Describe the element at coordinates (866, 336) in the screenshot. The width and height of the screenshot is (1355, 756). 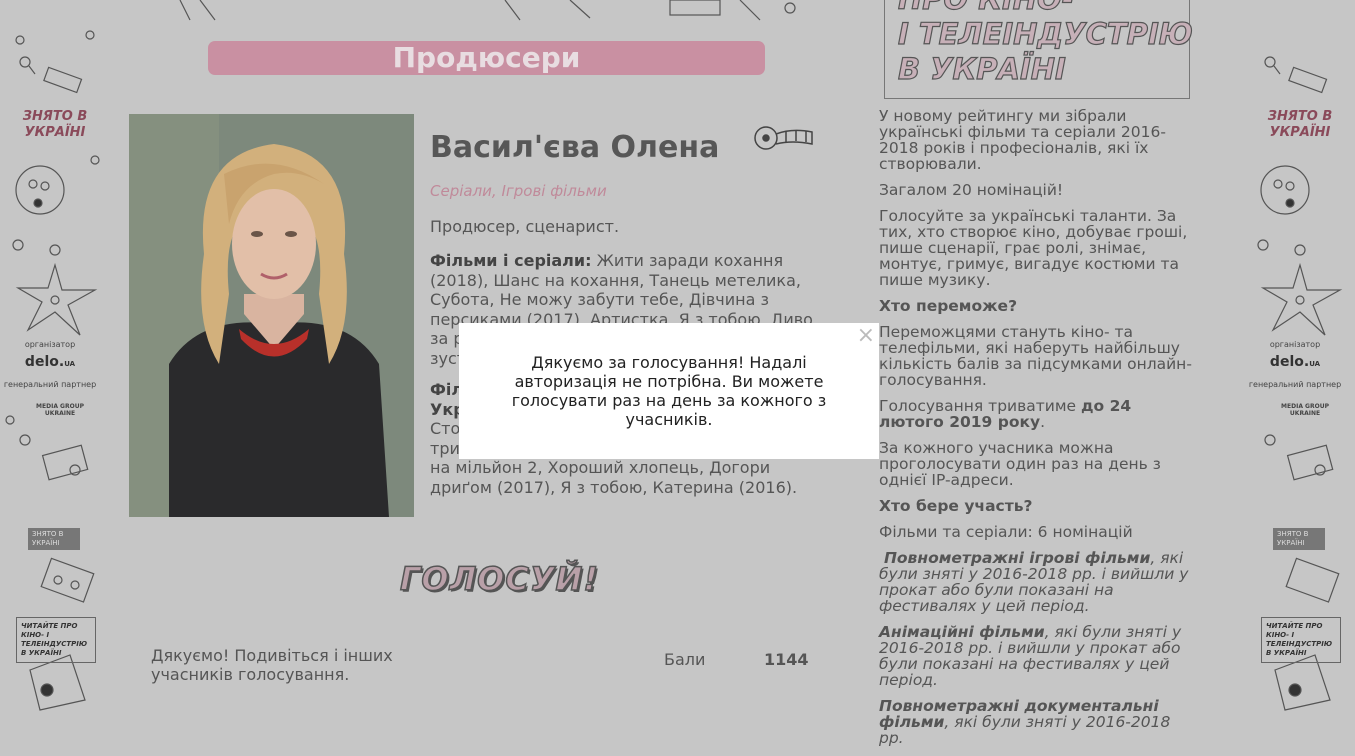
I see `close-icon: ×` at that location.